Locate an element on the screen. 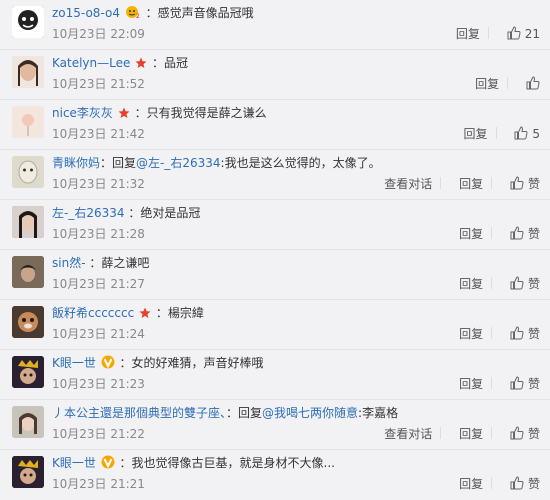 The height and width of the screenshot is (500, 550). like-button: 5 is located at coordinates (527, 133).